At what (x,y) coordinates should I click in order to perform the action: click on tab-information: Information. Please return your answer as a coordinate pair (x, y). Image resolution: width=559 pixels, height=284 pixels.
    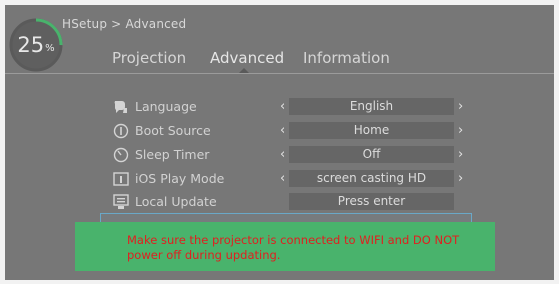
    Looking at the image, I should click on (346, 58).